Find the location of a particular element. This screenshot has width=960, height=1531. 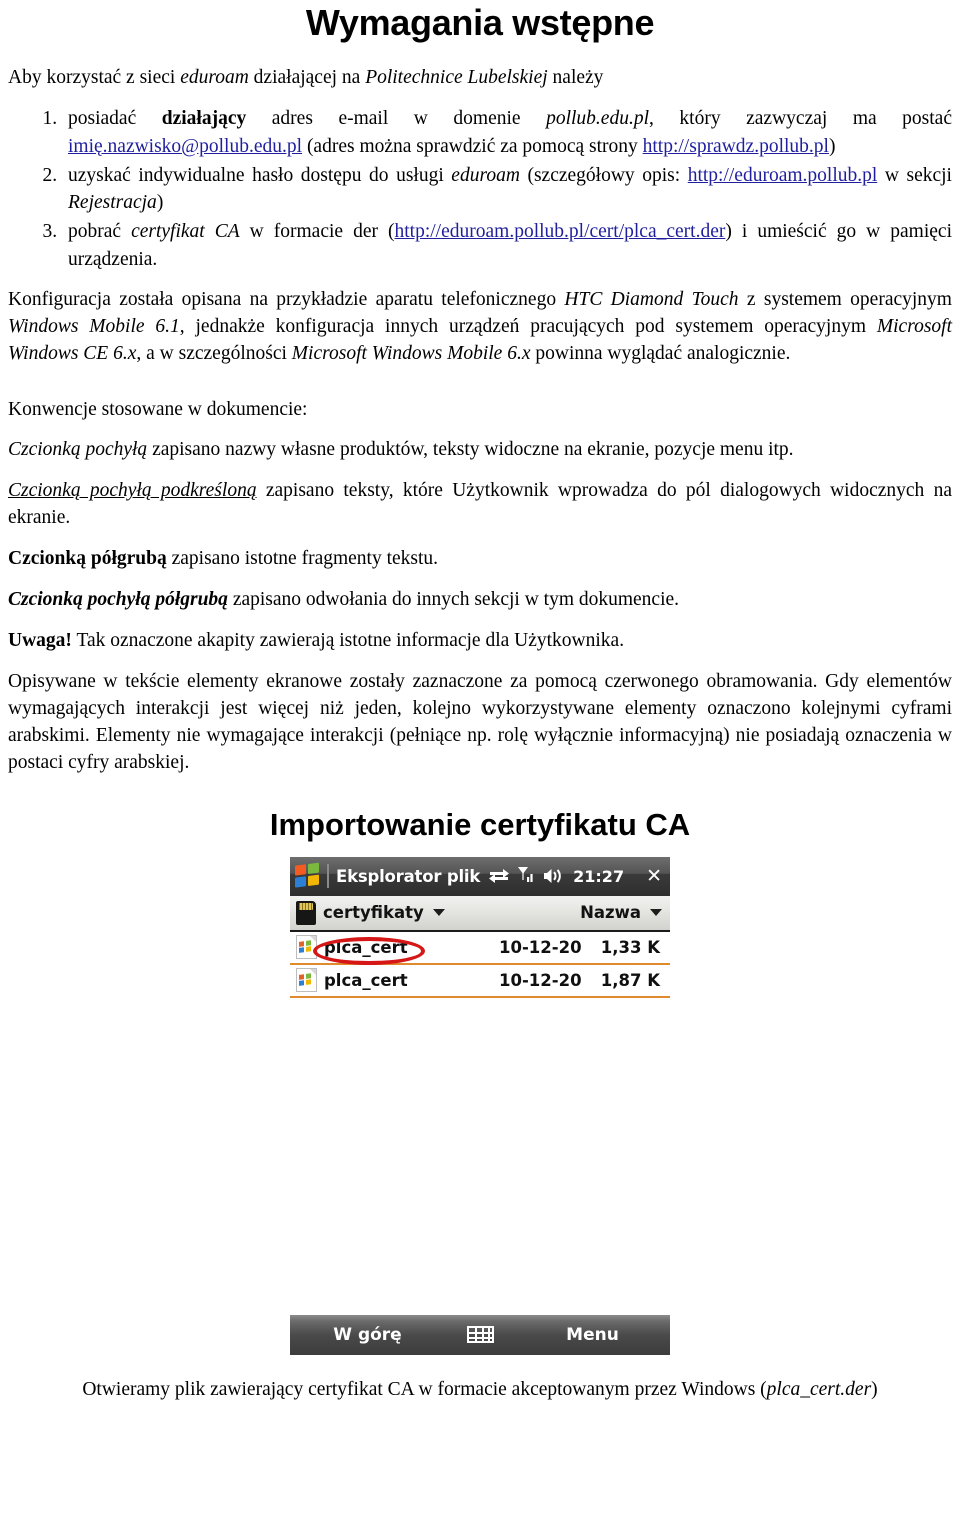

req1-email-link: imię.nazwisko@pollub.edu.pl is located at coordinates (185, 146).